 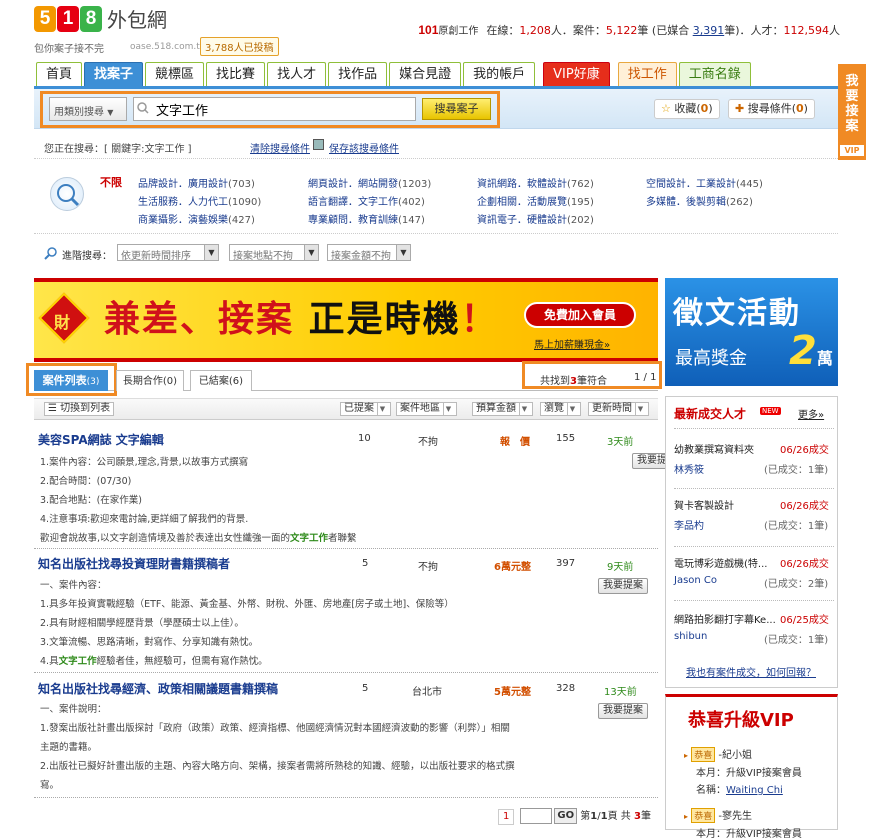 I want to click on keyword-input, so click(x=283, y=109).